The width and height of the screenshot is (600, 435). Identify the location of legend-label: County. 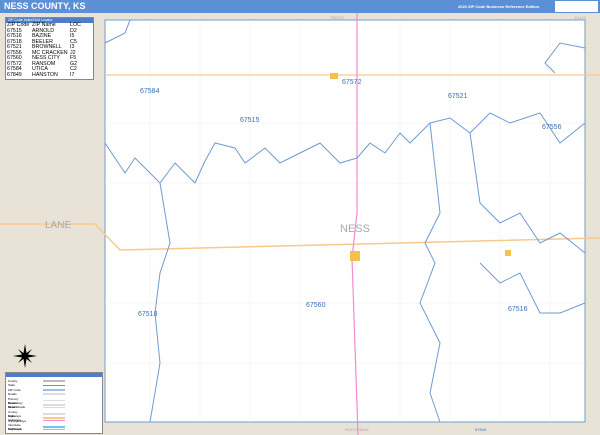
(13, 381).